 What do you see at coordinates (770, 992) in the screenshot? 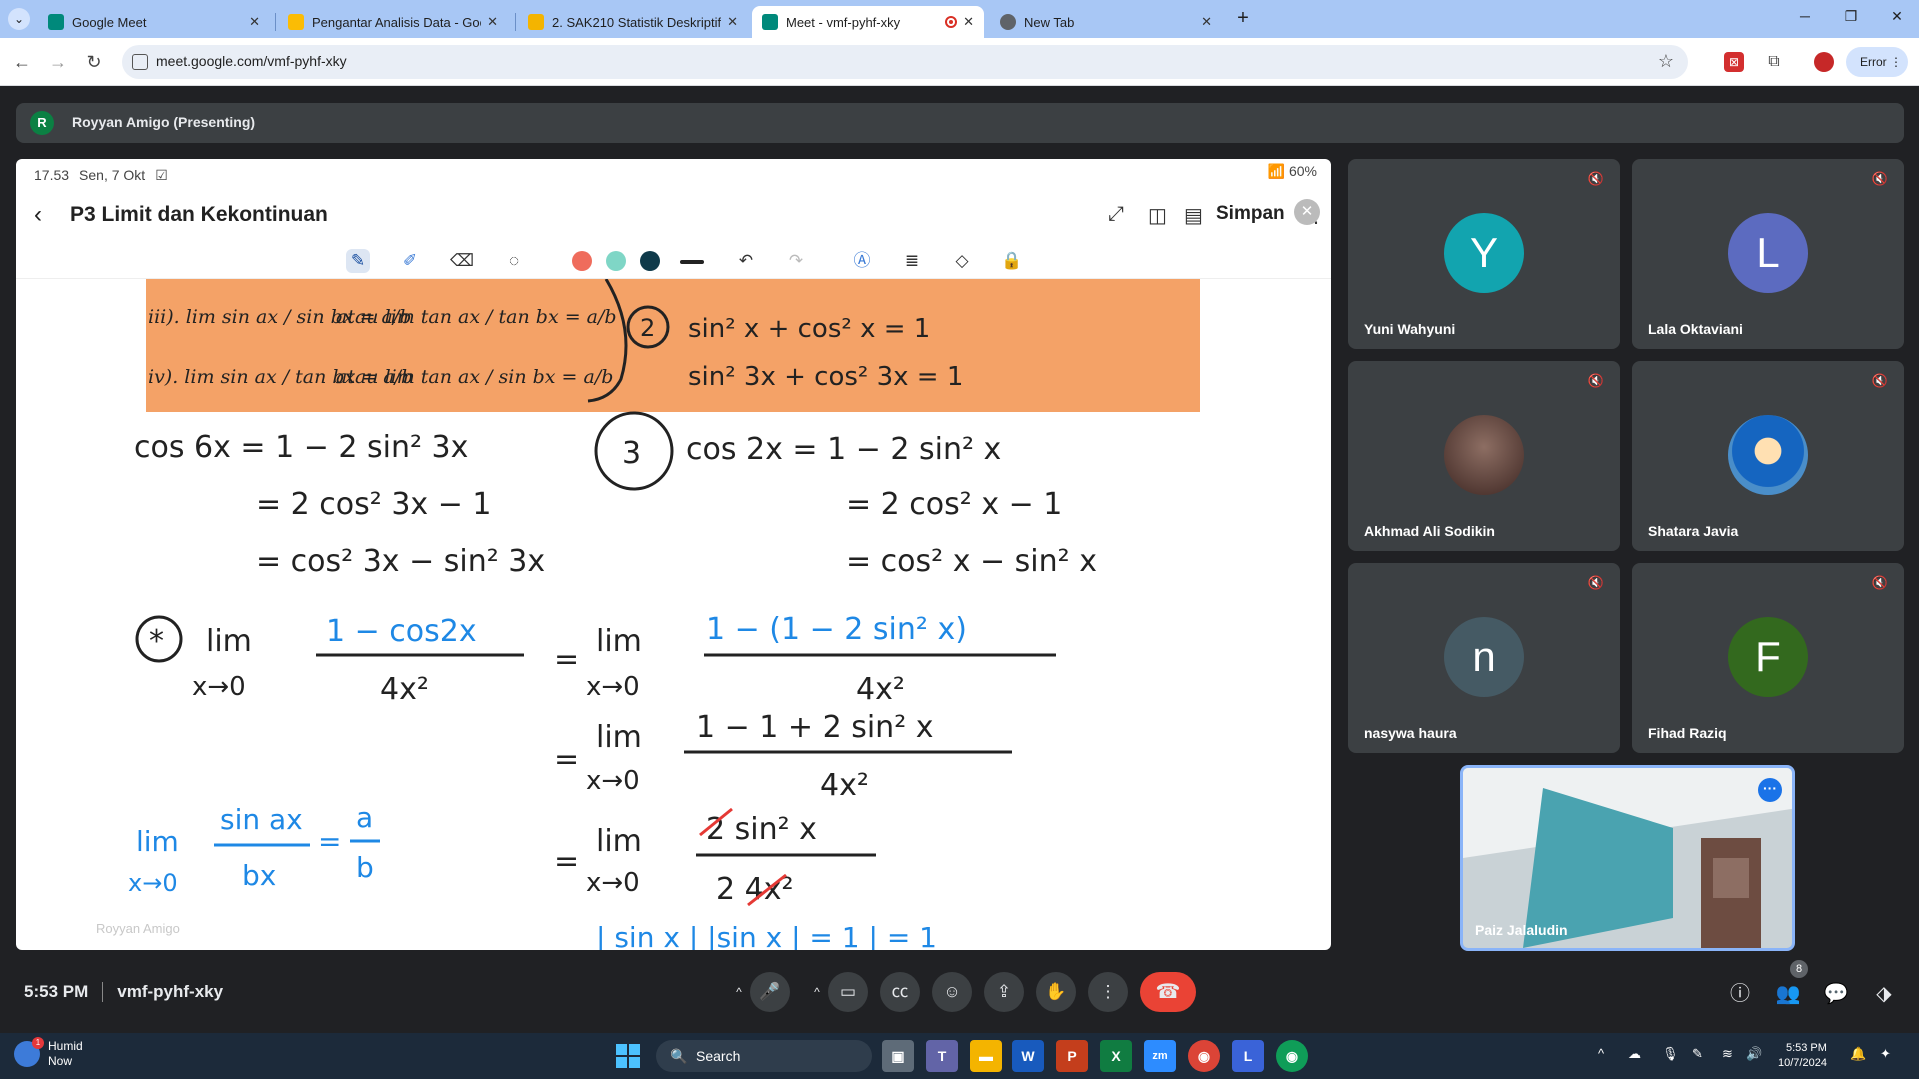
I see `microphone-button: 🎤` at bounding box center [770, 992].